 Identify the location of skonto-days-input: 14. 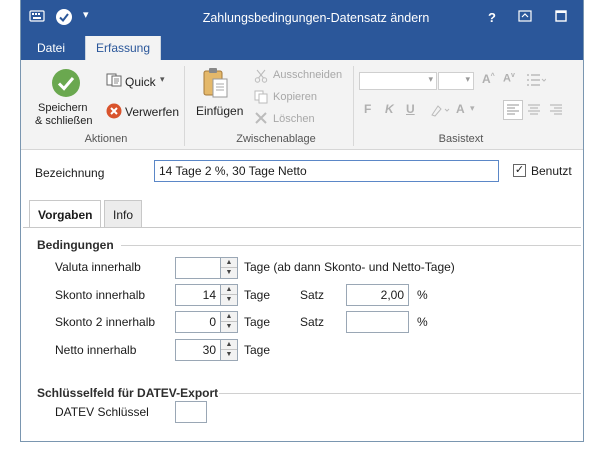
(198, 295).